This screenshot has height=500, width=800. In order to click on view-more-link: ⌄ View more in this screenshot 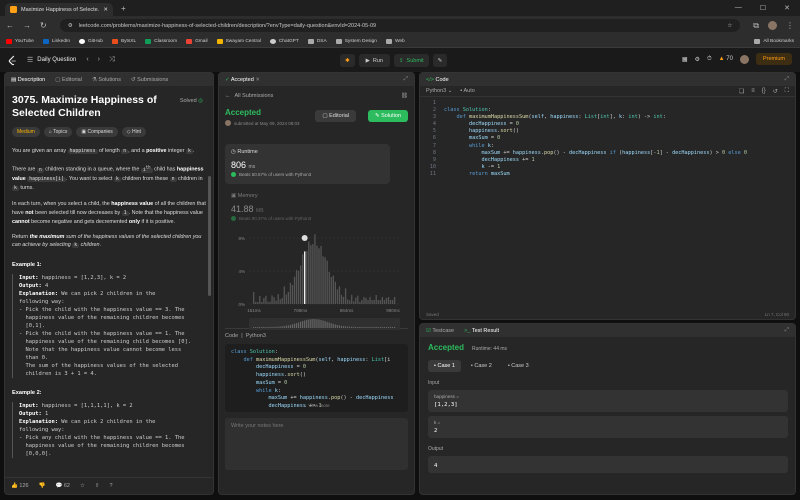, I will do `click(316, 406)`.